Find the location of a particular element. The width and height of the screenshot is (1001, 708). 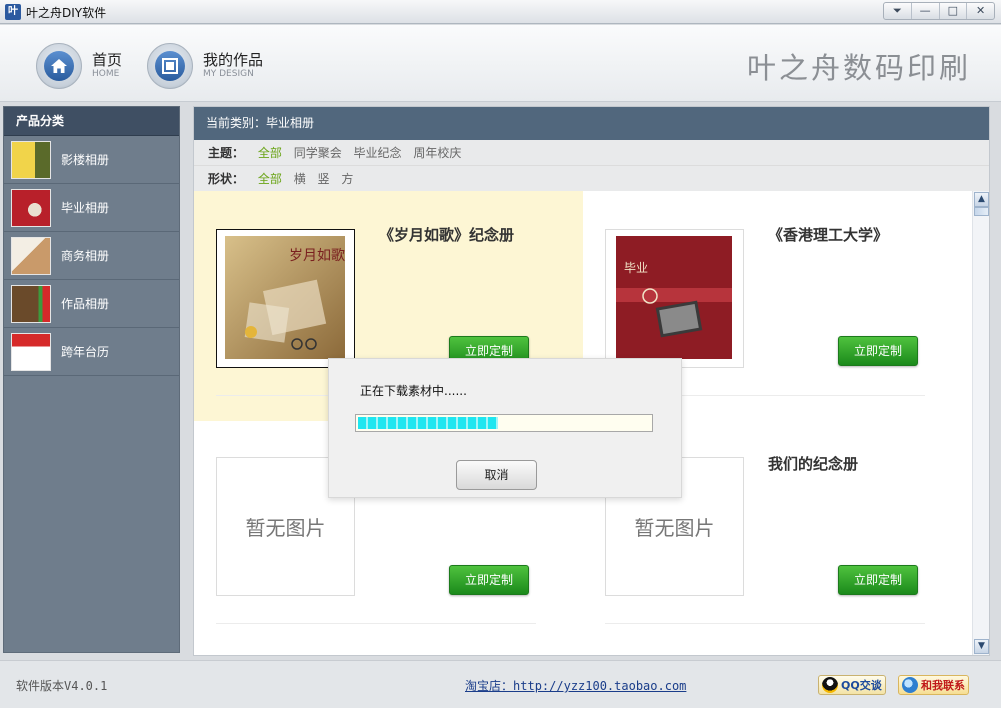

album-cover-vintage: 岁月如歌 is located at coordinates (285, 298).